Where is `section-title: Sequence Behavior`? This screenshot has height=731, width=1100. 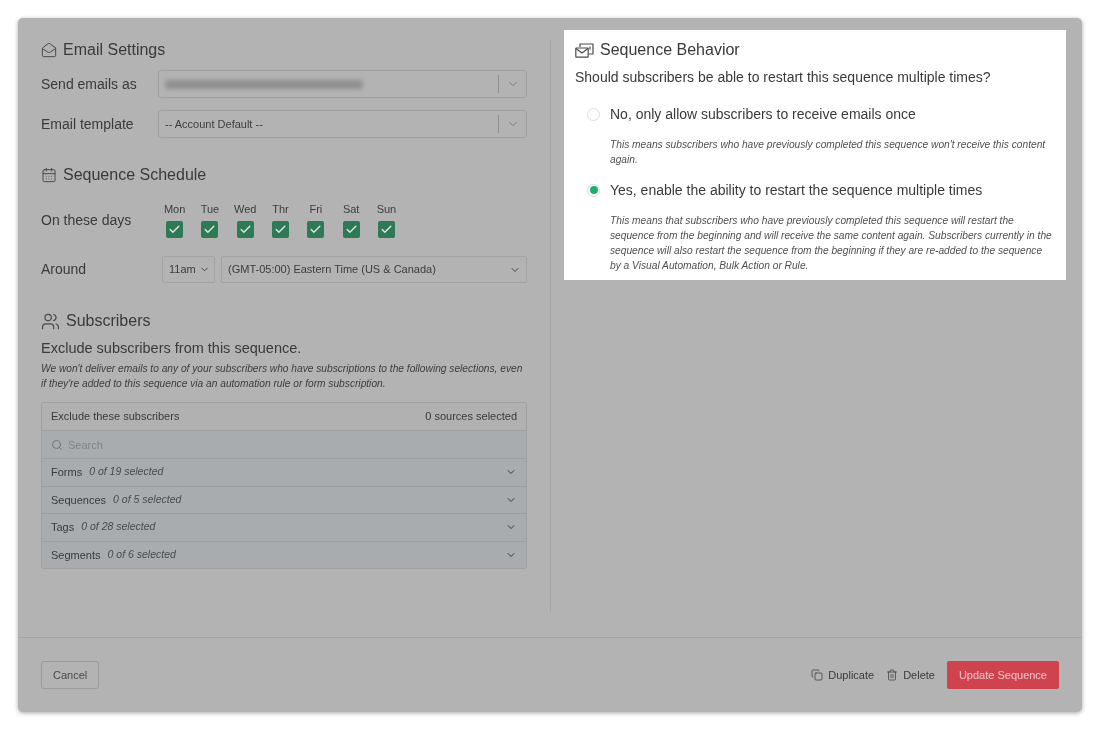 section-title: Sequence Behavior is located at coordinates (670, 50).